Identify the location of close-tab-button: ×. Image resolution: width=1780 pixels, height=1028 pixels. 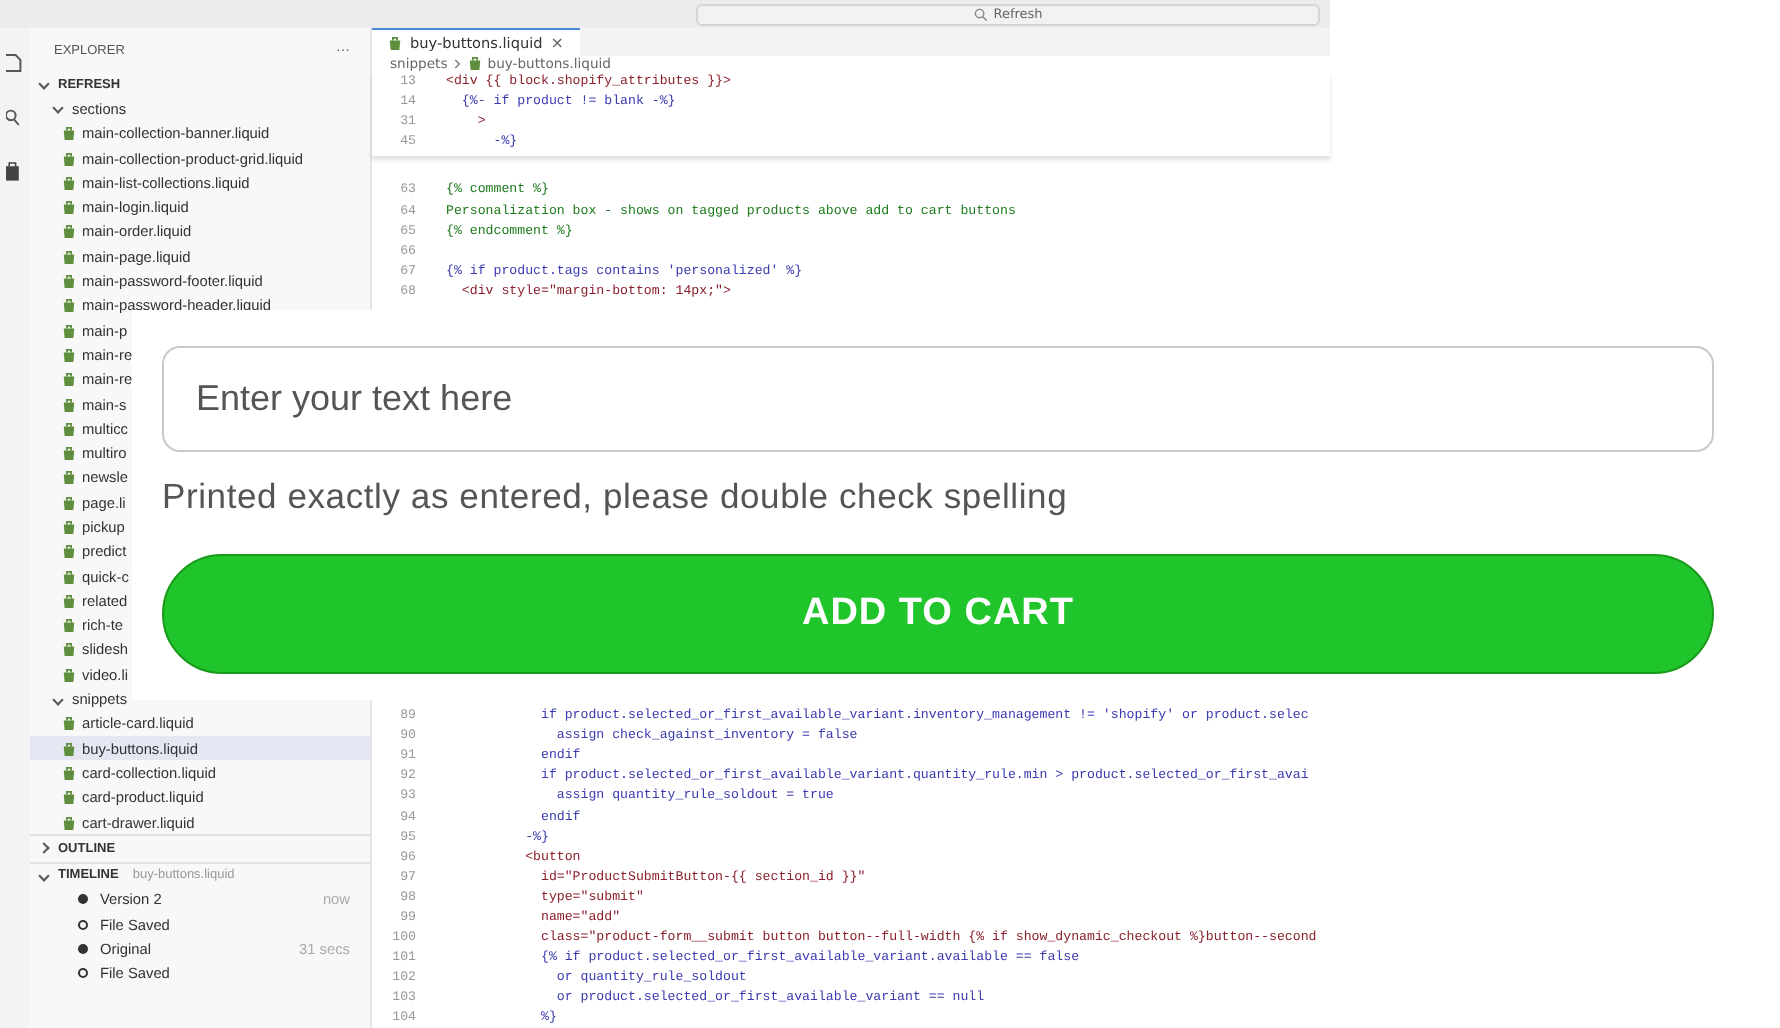
(557, 42).